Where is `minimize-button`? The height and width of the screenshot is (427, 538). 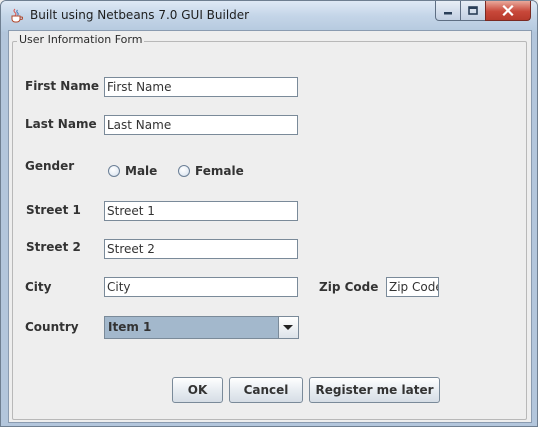 minimize-button is located at coordinates (448, 11).